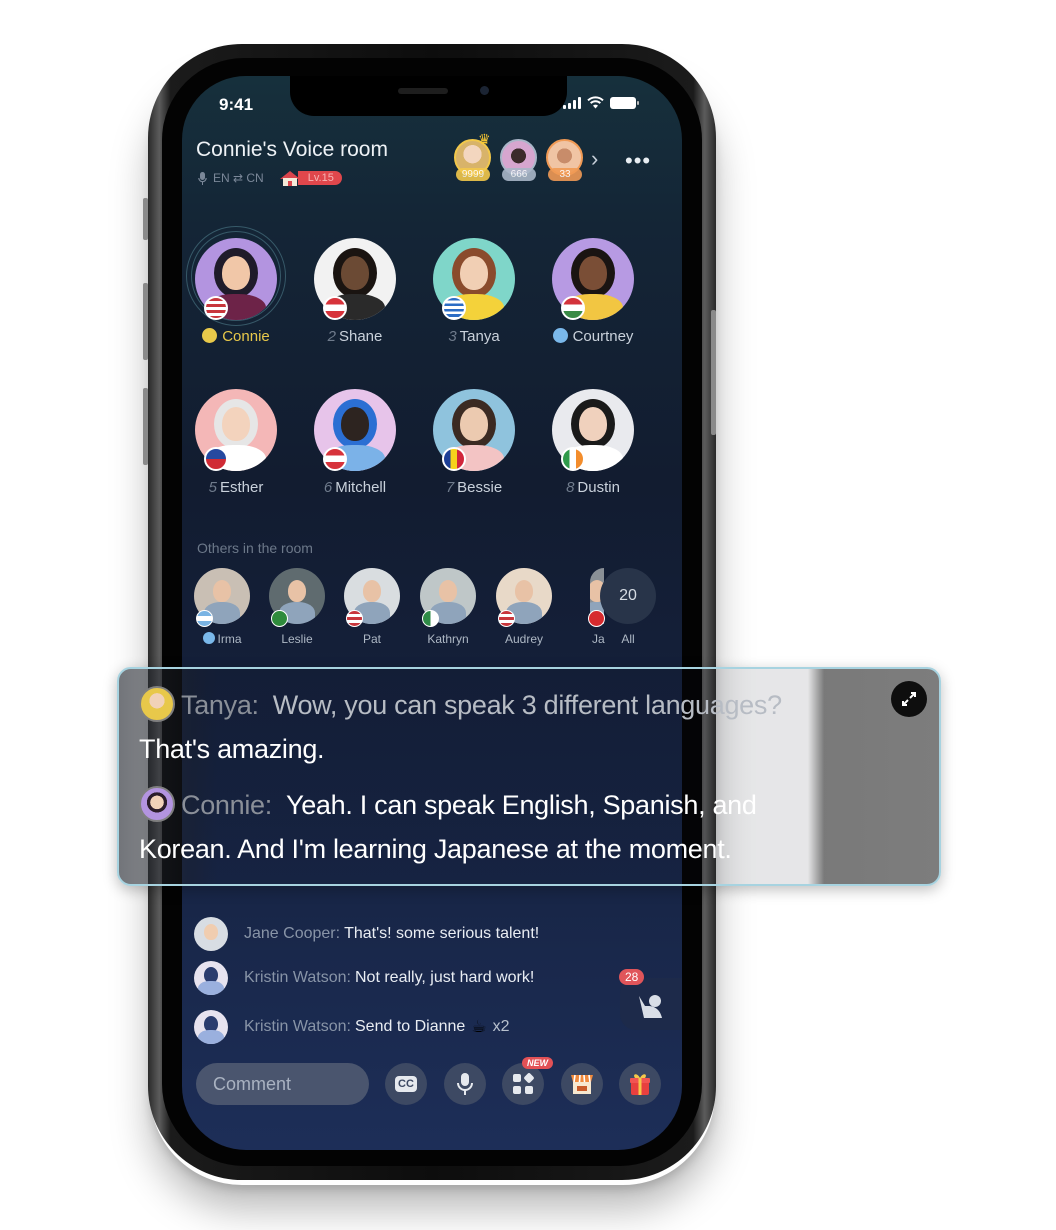  I want to click on speaker-seat: 3 Tanya, so click(474, 291).